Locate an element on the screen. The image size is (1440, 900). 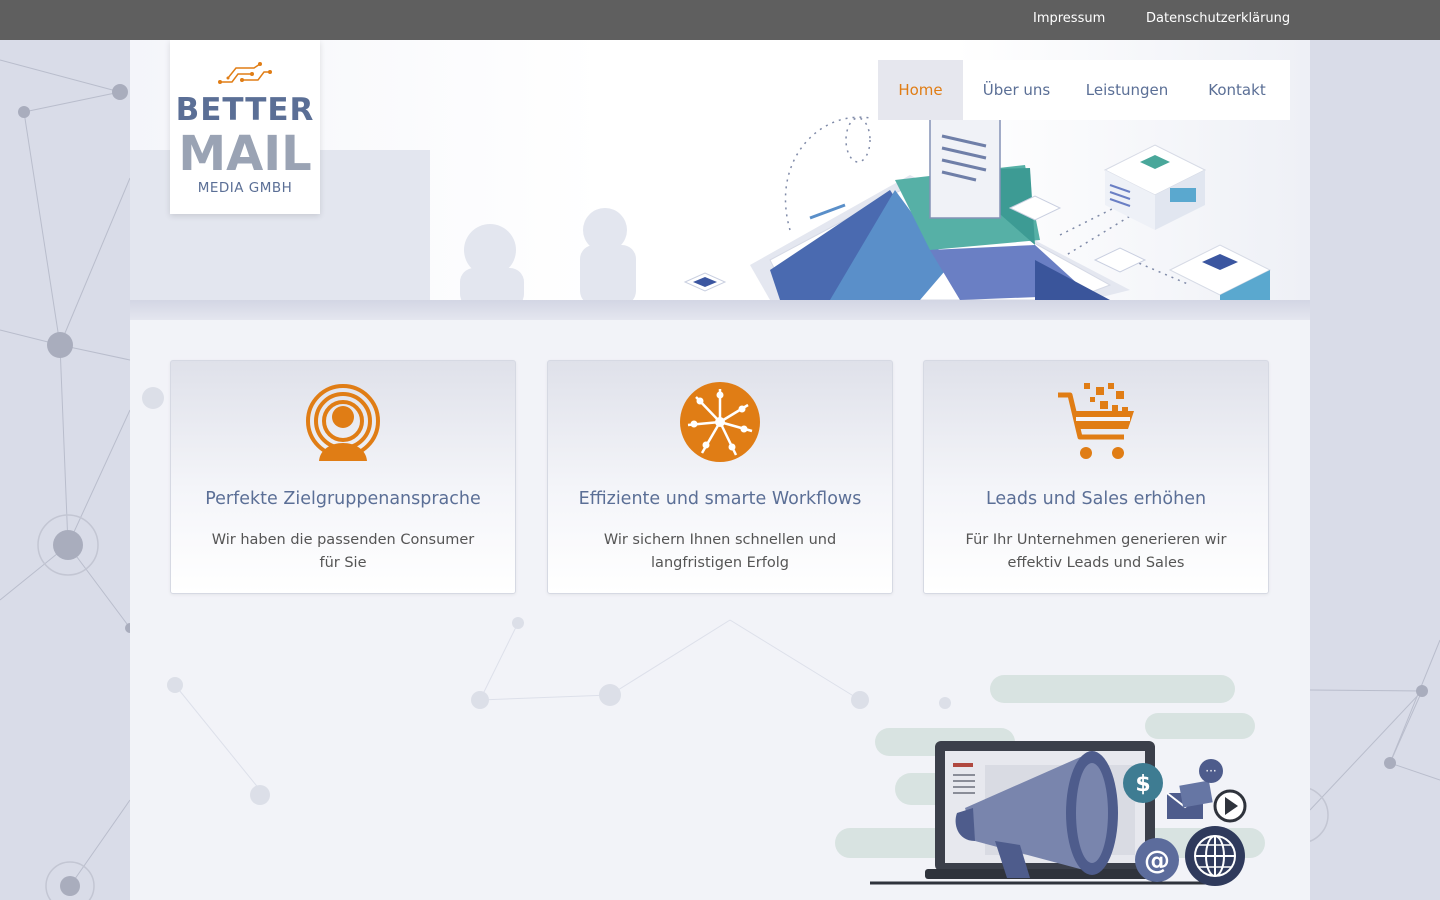
company-logo: BETTER MAIL MEDIA GMBH is located at coordinates (245, 127).